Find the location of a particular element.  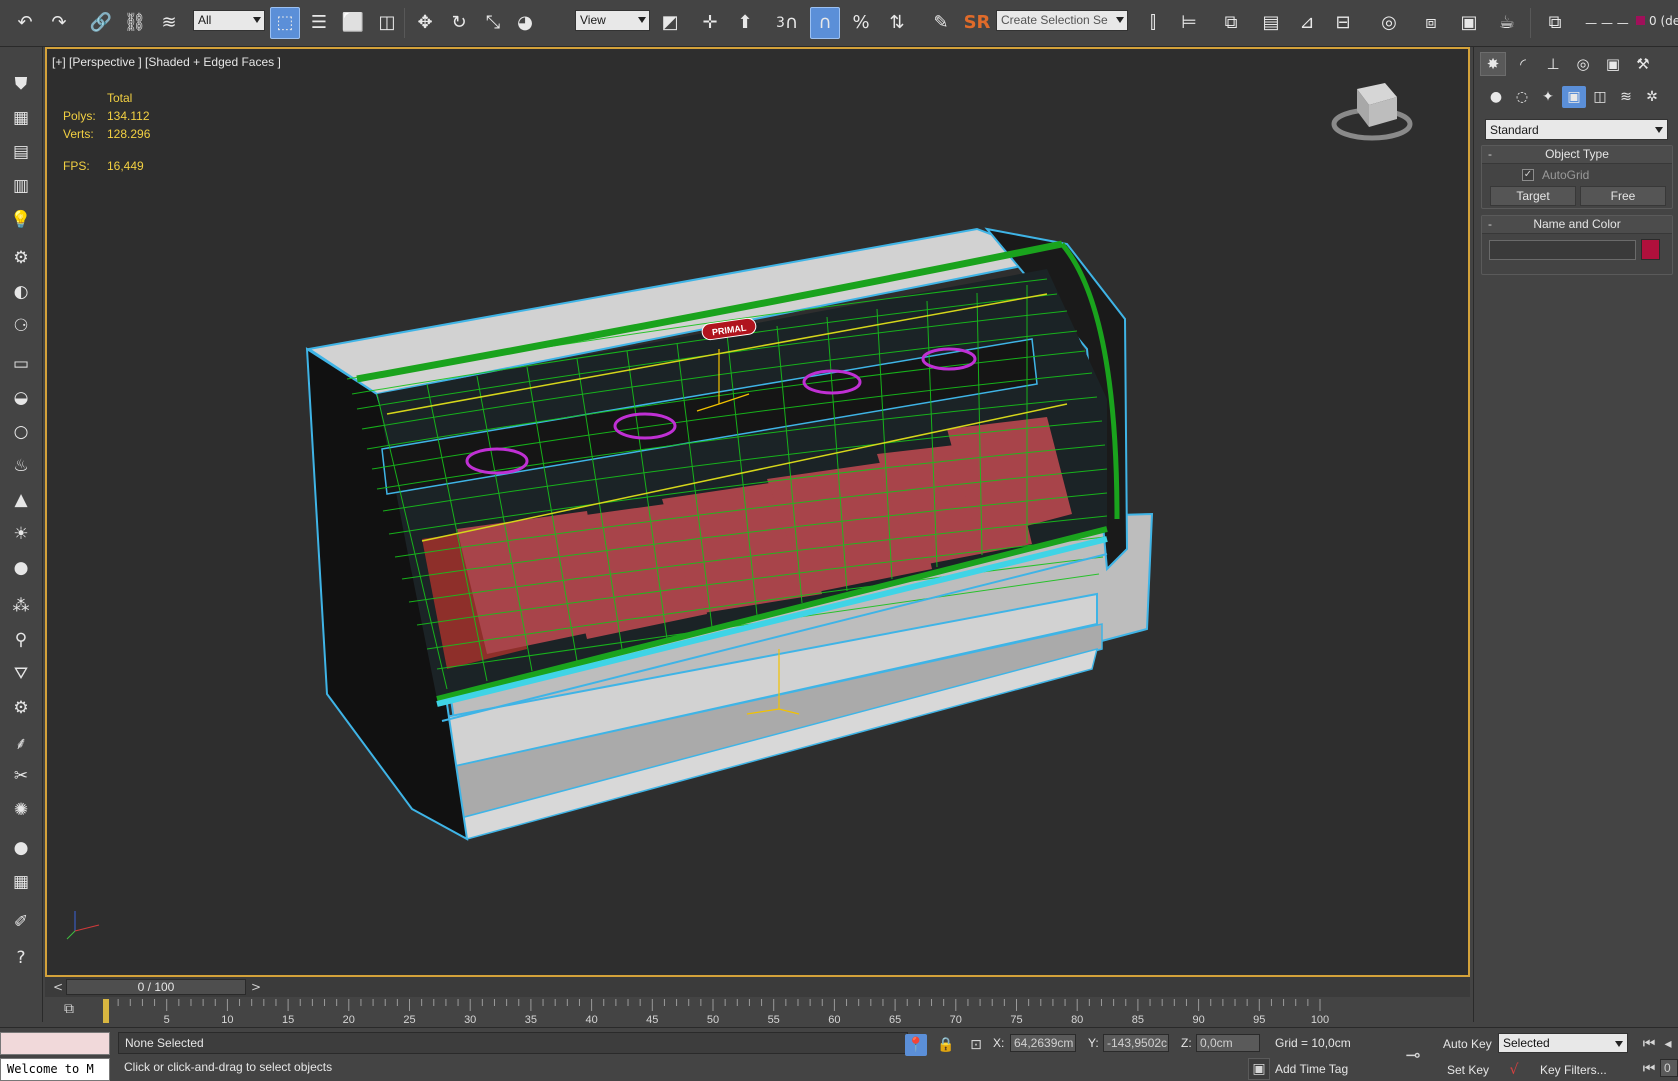

lights-category-icon: ✦ is located at coordinates (1548, 97).